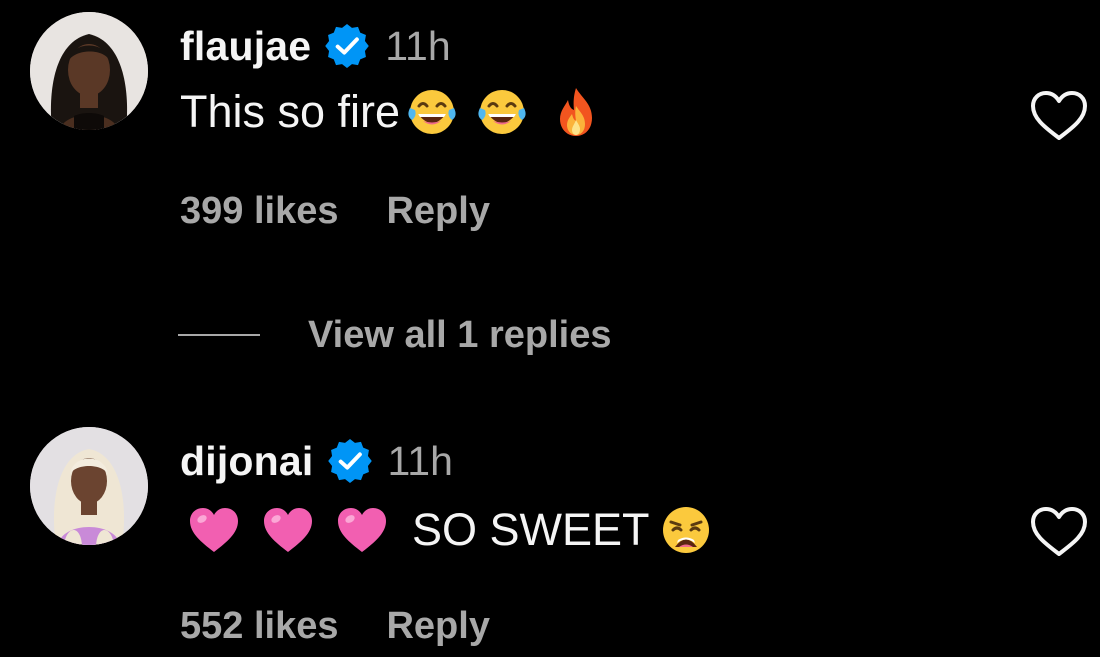  What do you see at coordinates (247, 461) in the screenshot?
I see `username: dijonai` at bounding box center [247, 461].